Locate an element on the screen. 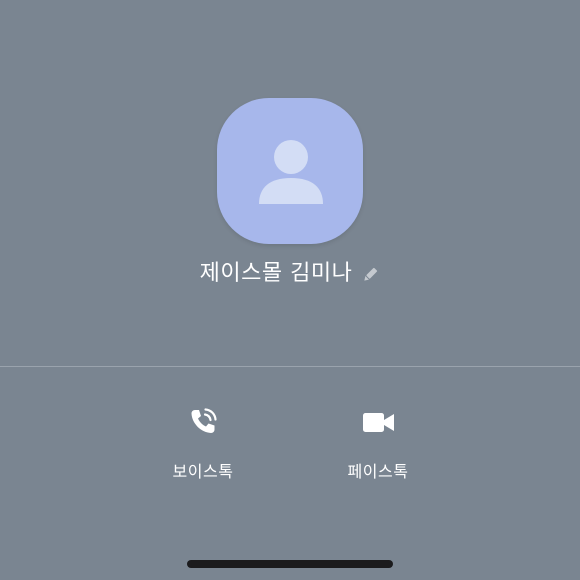 The width and height of the screenshot is (580, 580). phone-ringing-icon is located at coordinates (203, 422).